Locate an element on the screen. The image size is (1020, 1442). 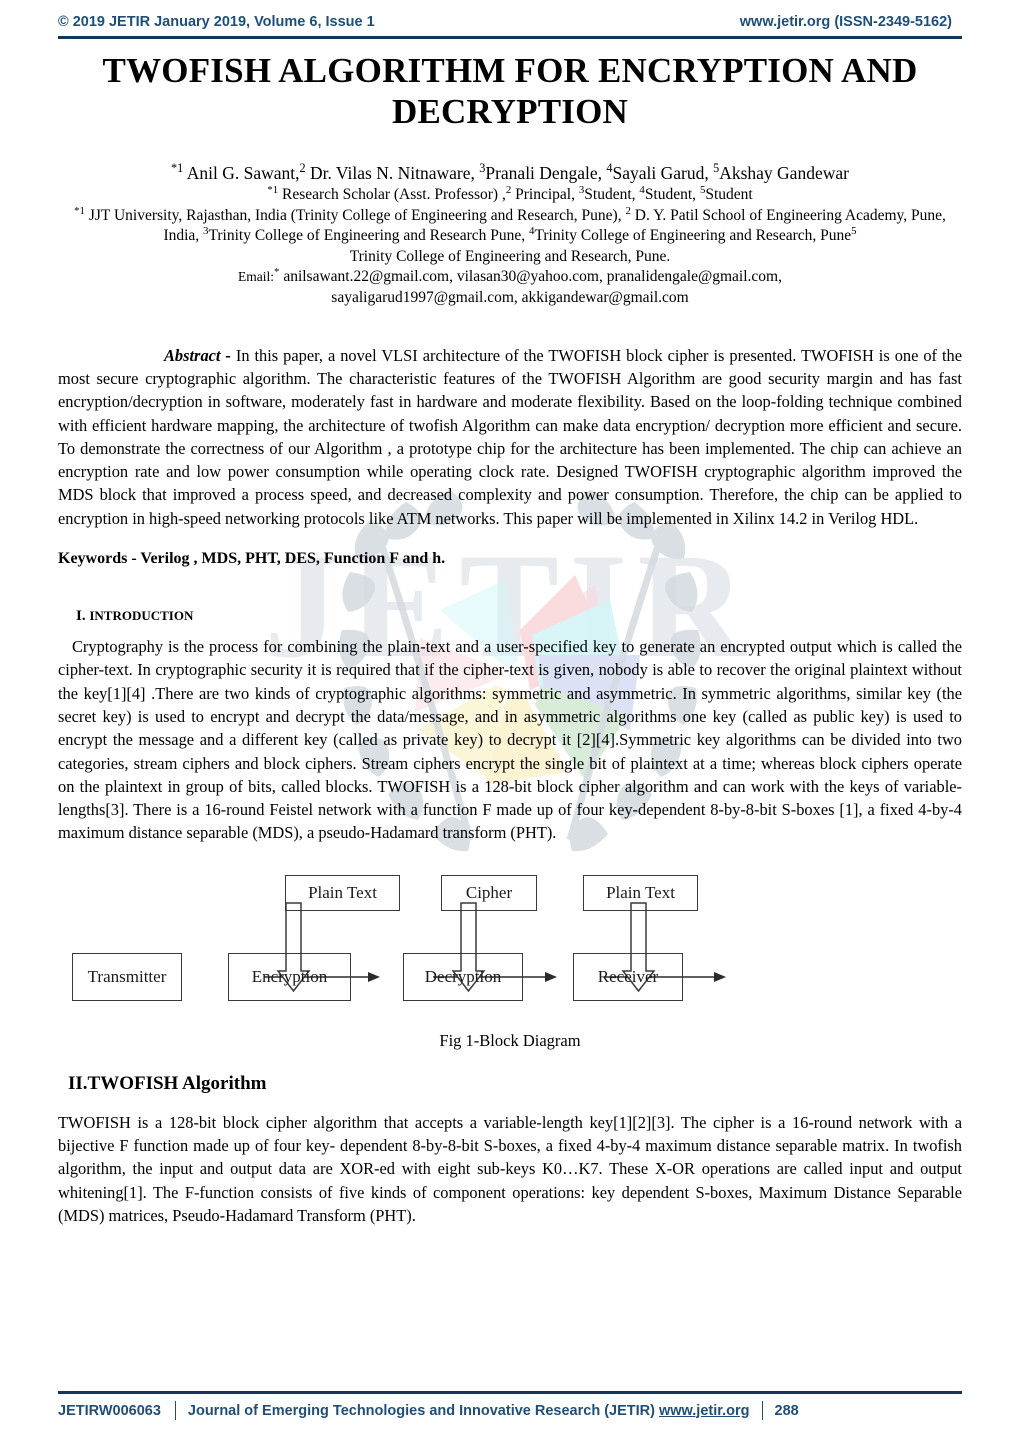
abstract-label: Abstract - is located at coordinates (197, 355).